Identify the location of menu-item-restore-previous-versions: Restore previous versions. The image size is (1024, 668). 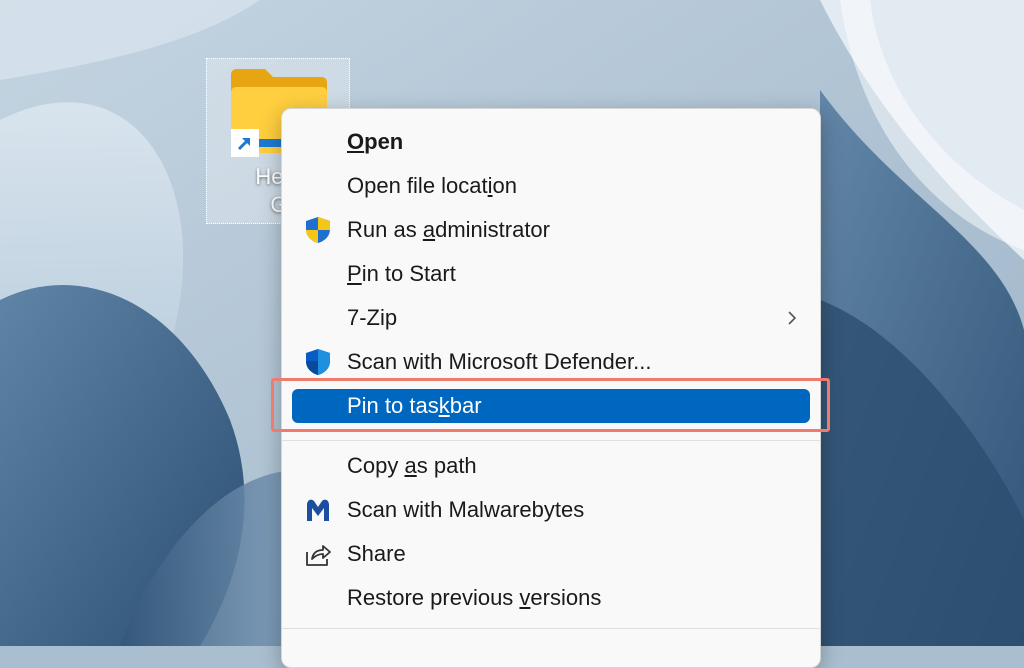
(551, 598).